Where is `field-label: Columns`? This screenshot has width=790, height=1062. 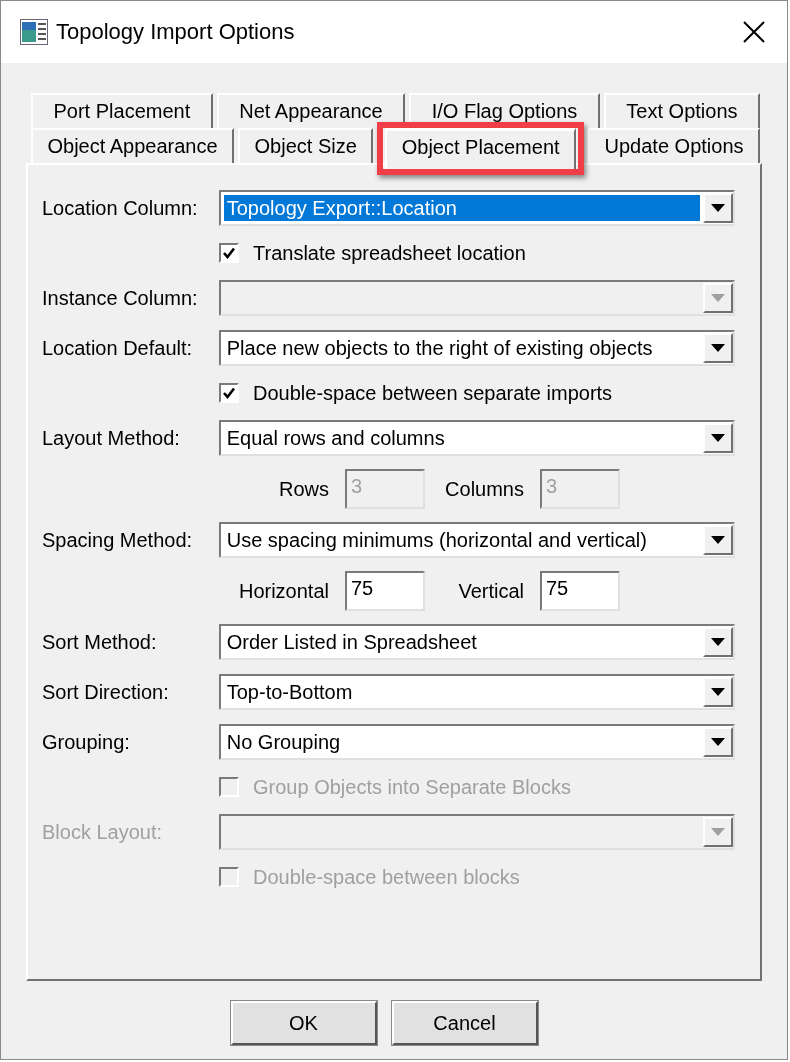
field-label: Columns is located at coordinates (484, 489).